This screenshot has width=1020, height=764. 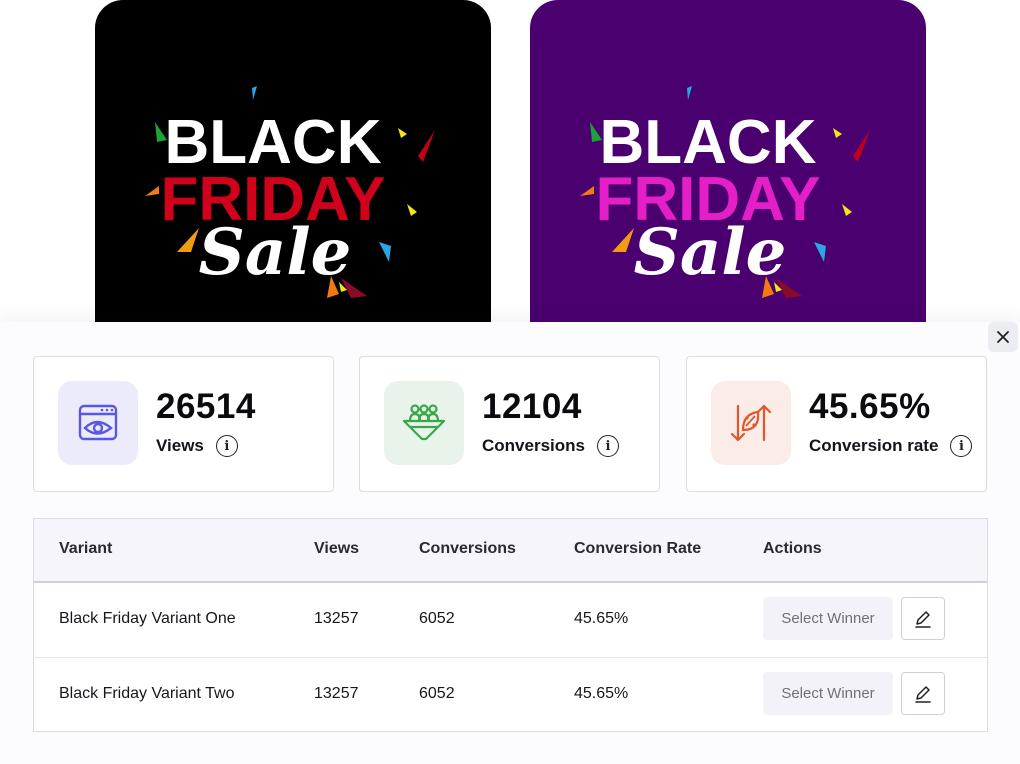 I want to click on conversion-rate-value: 45.65%, so click(x=870, y=406).